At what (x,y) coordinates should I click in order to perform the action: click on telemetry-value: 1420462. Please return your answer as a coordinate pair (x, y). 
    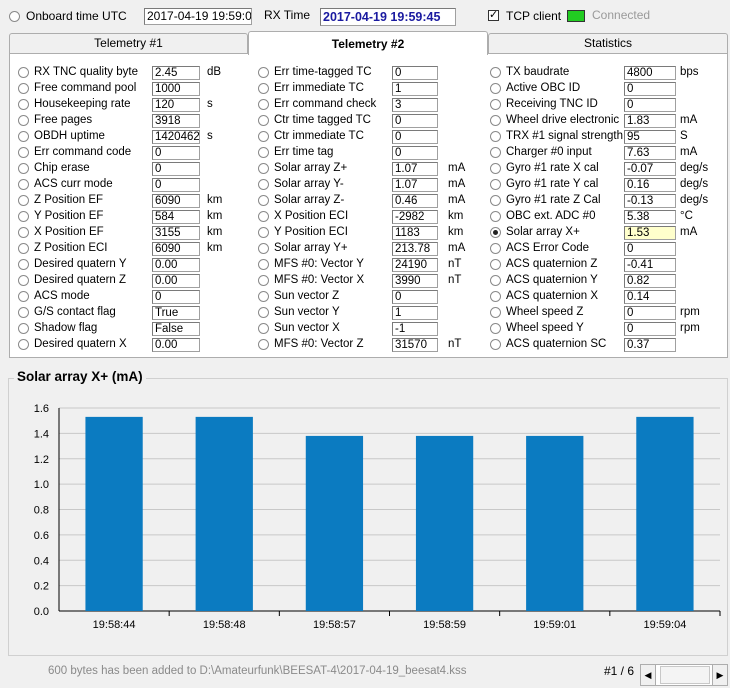
    Looking at the image, I should click on (176, 137).